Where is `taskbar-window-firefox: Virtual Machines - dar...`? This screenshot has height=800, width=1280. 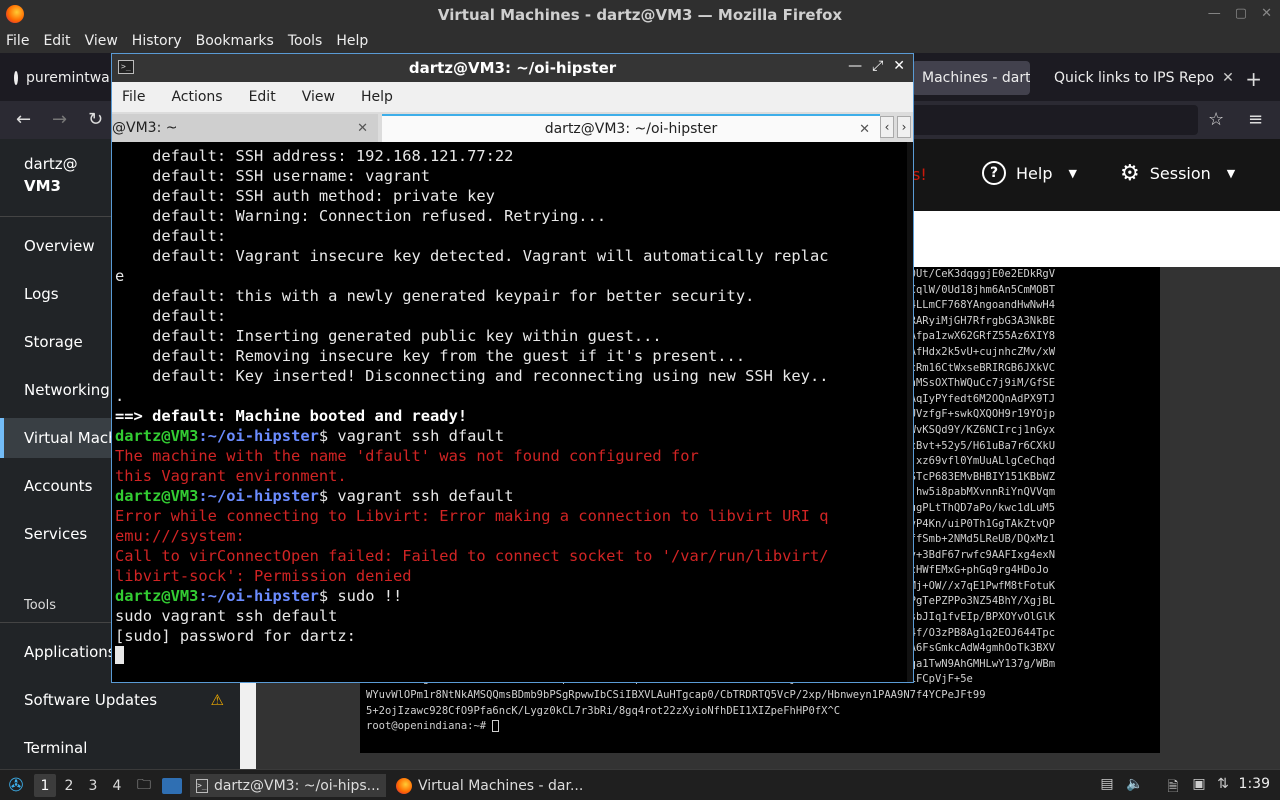 taskbar-window-firefox: Virtual Machines - dar... is located at coordinates (490, 785).